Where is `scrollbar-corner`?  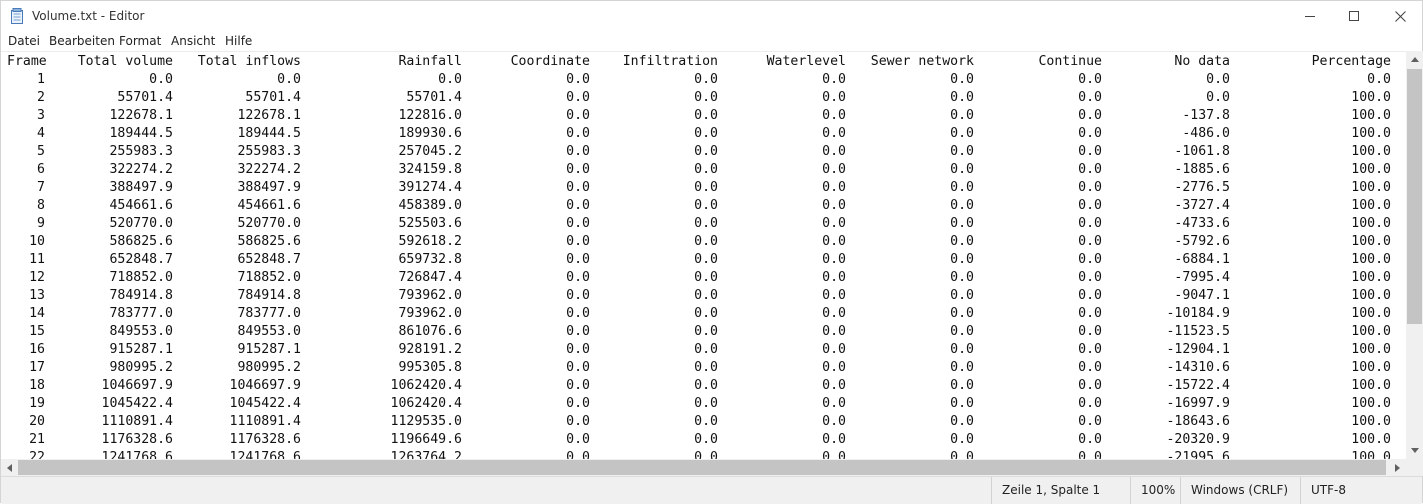 scrollbar-corner is located at coordinates (1414, 467).